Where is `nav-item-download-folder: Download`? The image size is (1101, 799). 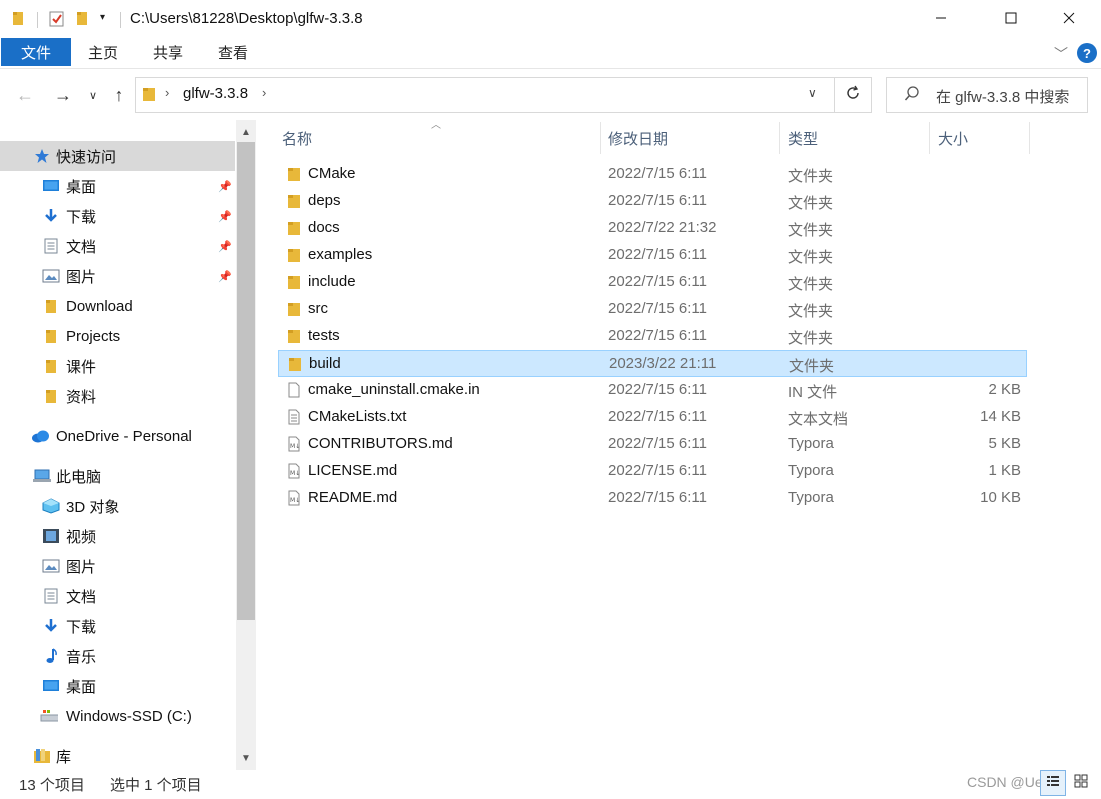 nav-item-download-folder: Download is located at coordinates (117, 306).